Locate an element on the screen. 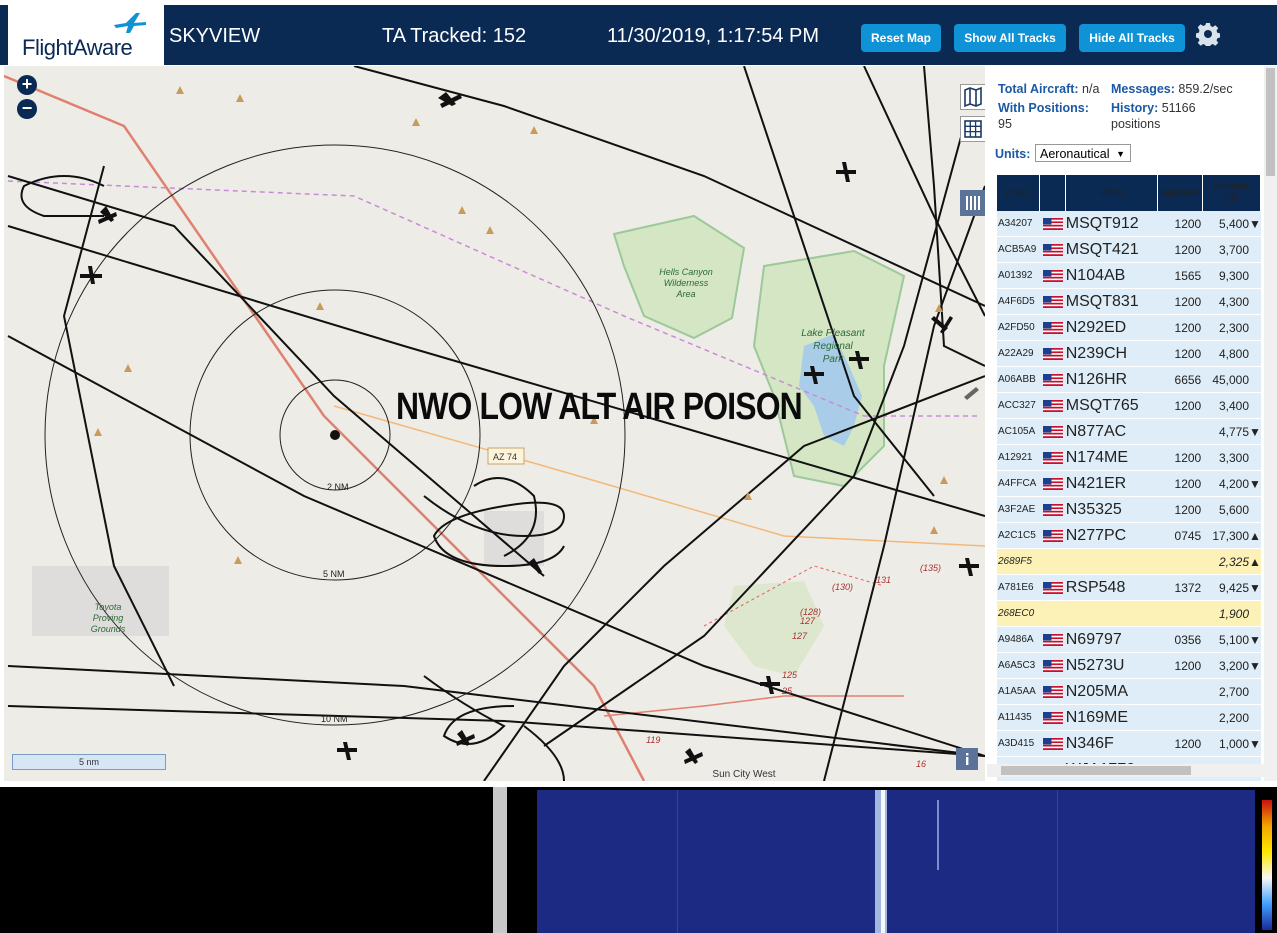  table-row: A22A29 N239CH 1200 4,800 is located at coordinates (1129, 354).